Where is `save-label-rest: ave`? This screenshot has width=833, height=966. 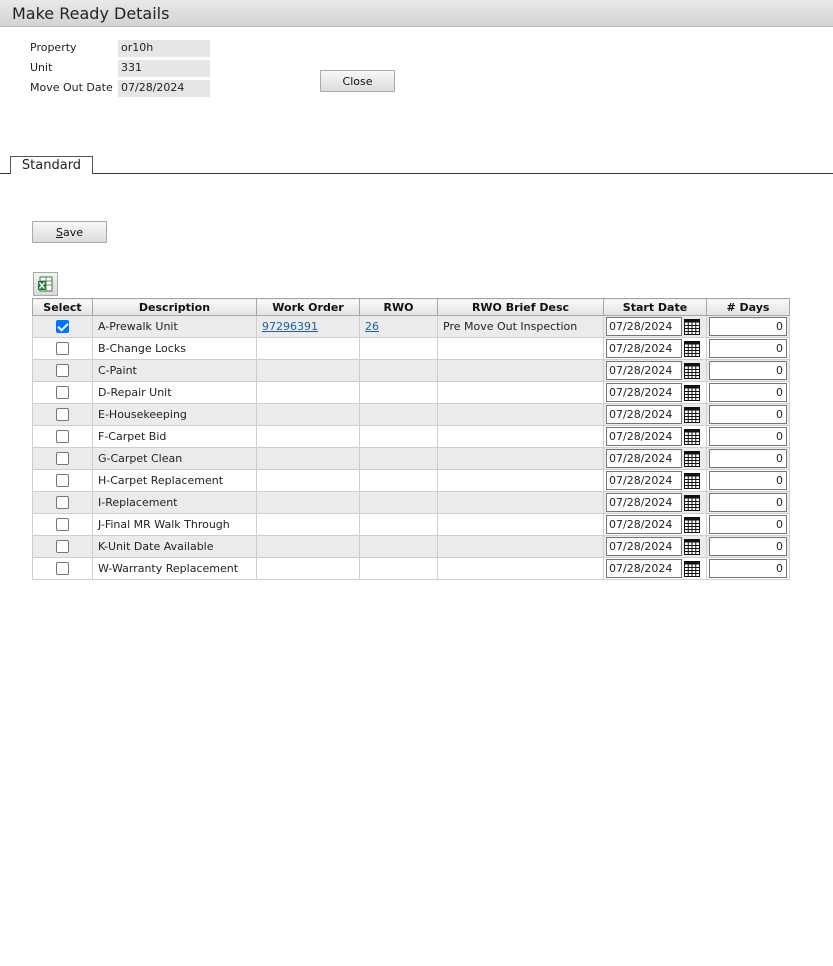
save-label-rest: ave is located at coordinates (72, 232).